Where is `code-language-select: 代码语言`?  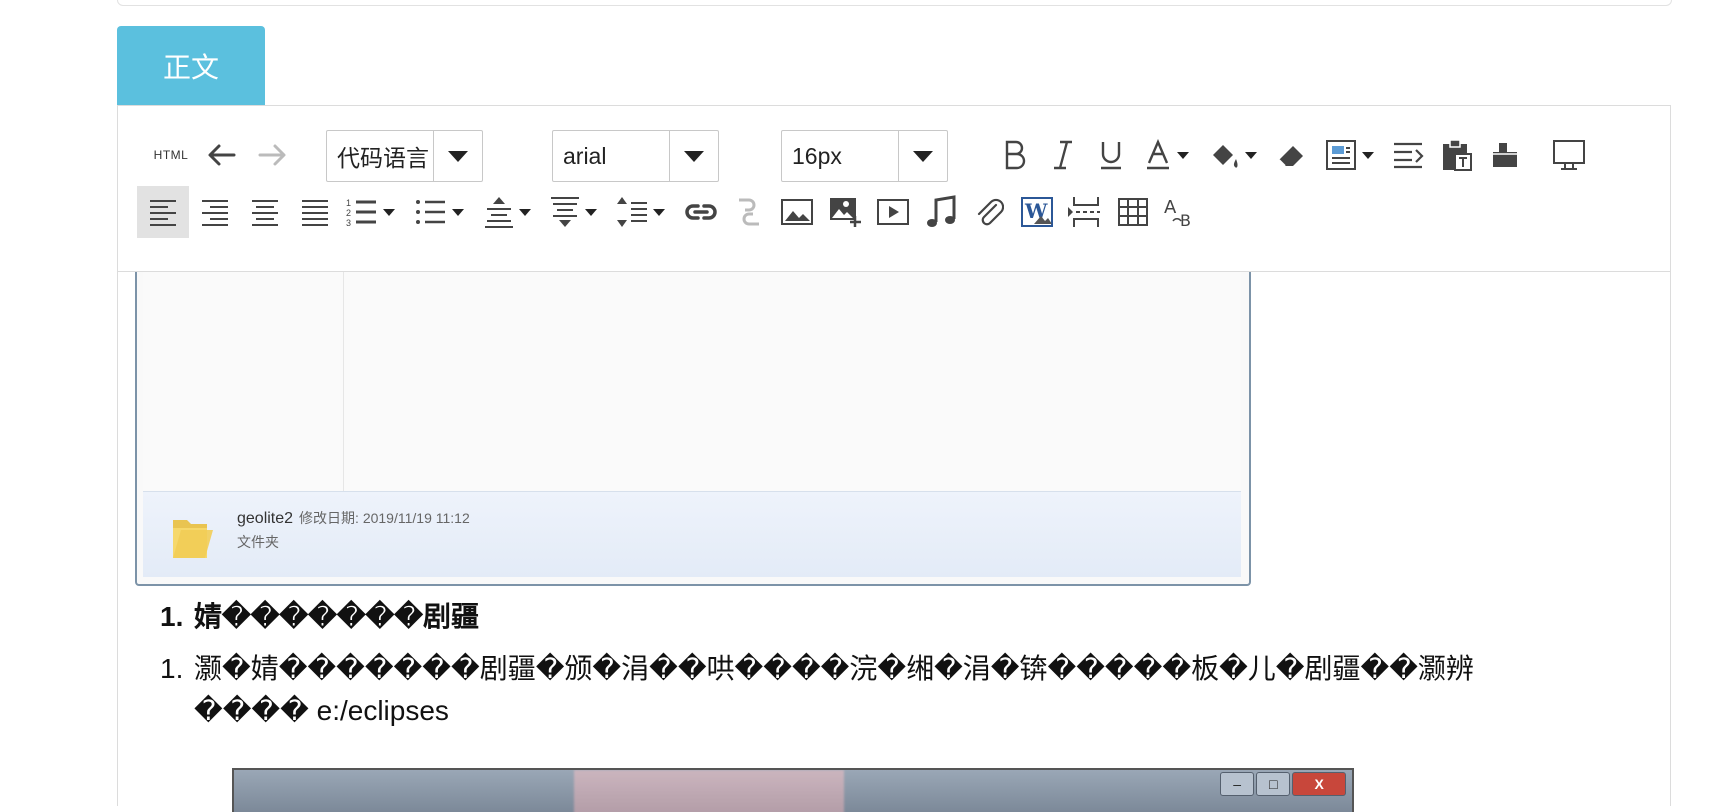 code-language-select: 代码语言 is located at coordinates (404, 156).